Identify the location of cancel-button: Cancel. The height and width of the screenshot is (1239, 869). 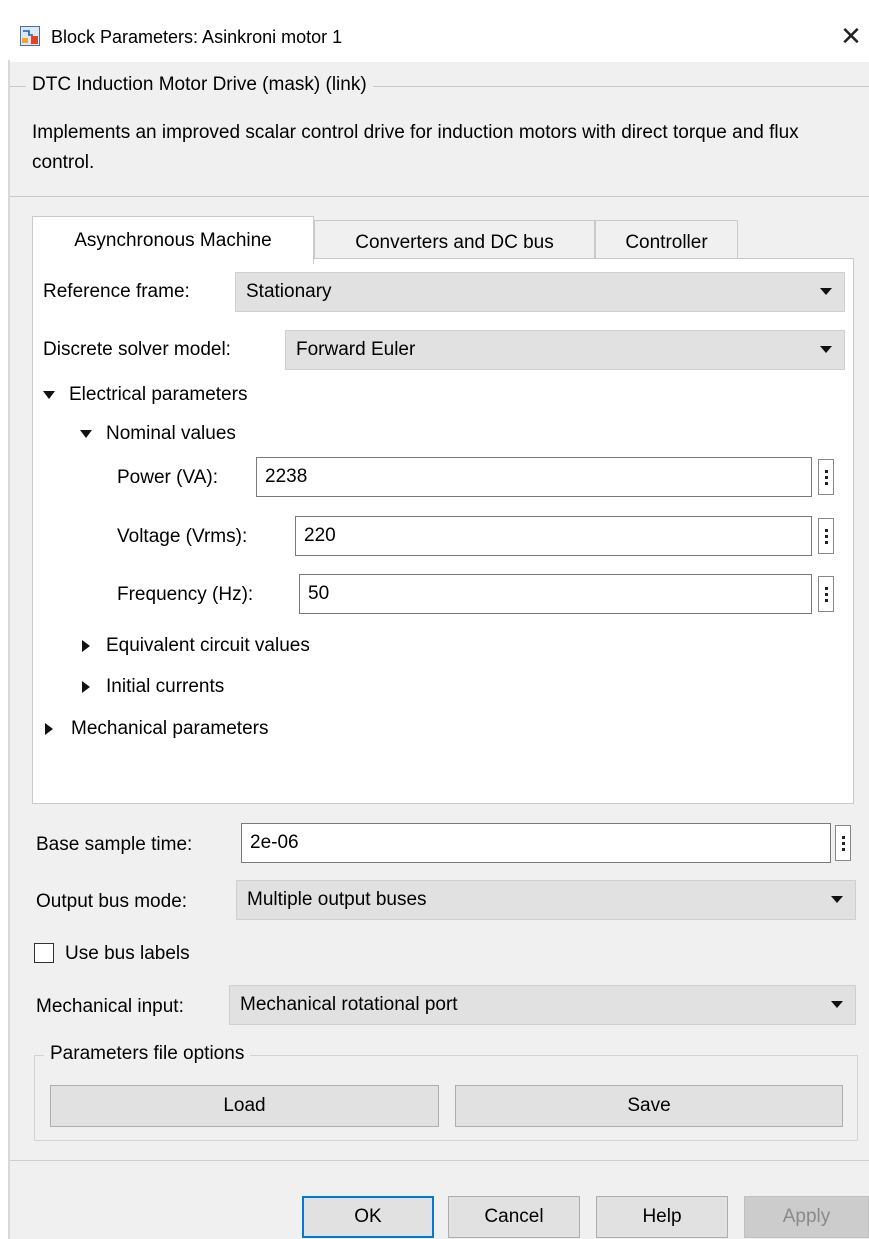
(514, 1217).